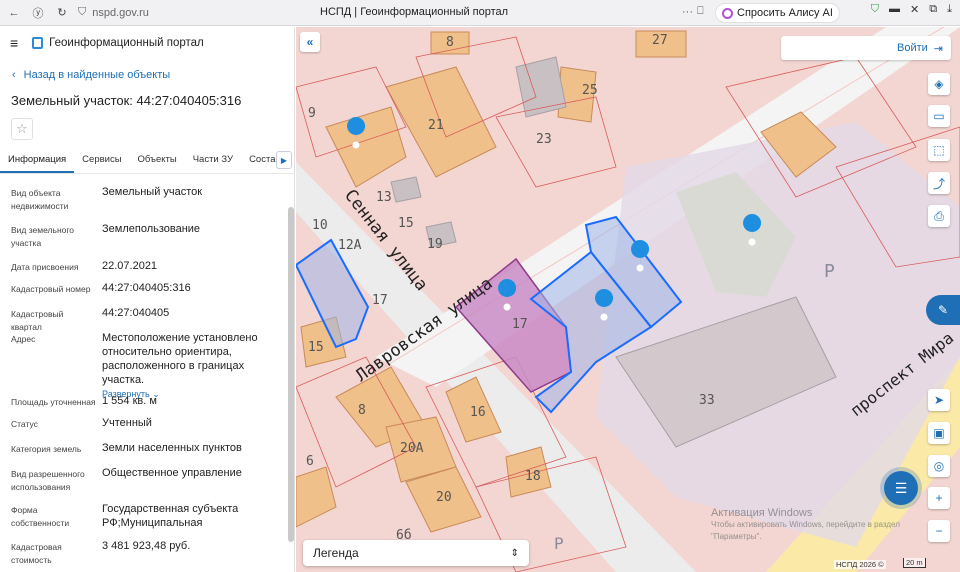  What do you see at coordinates (312, 113) in the screenshot?
I see `building-number: 9` at bounding box center [312, 113].